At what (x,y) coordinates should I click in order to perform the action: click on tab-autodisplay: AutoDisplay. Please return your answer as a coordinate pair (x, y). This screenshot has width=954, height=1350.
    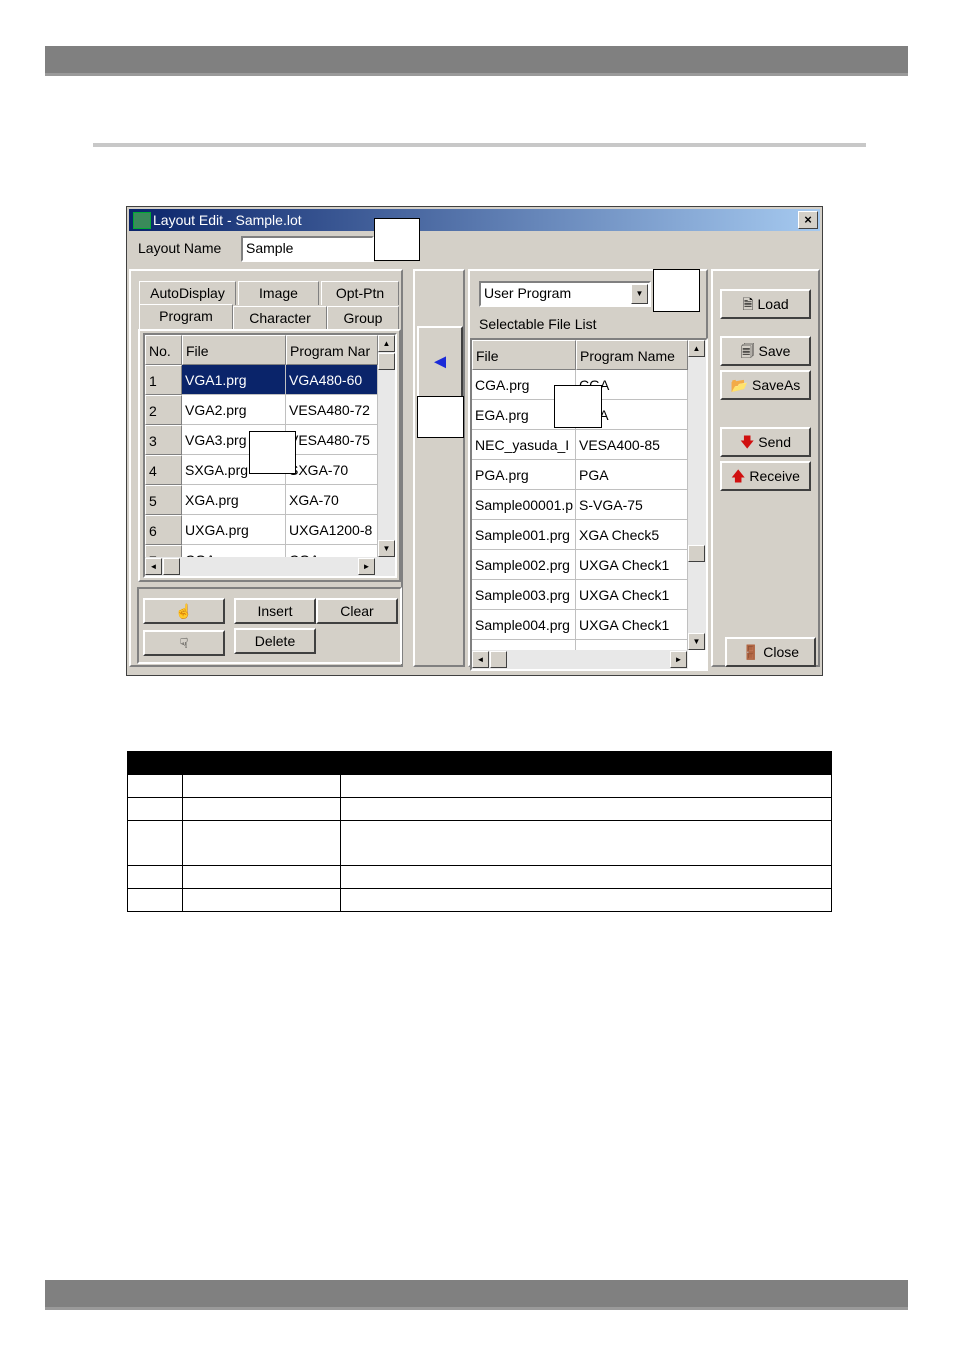
    Looking at the image, I should click on (187, 293).